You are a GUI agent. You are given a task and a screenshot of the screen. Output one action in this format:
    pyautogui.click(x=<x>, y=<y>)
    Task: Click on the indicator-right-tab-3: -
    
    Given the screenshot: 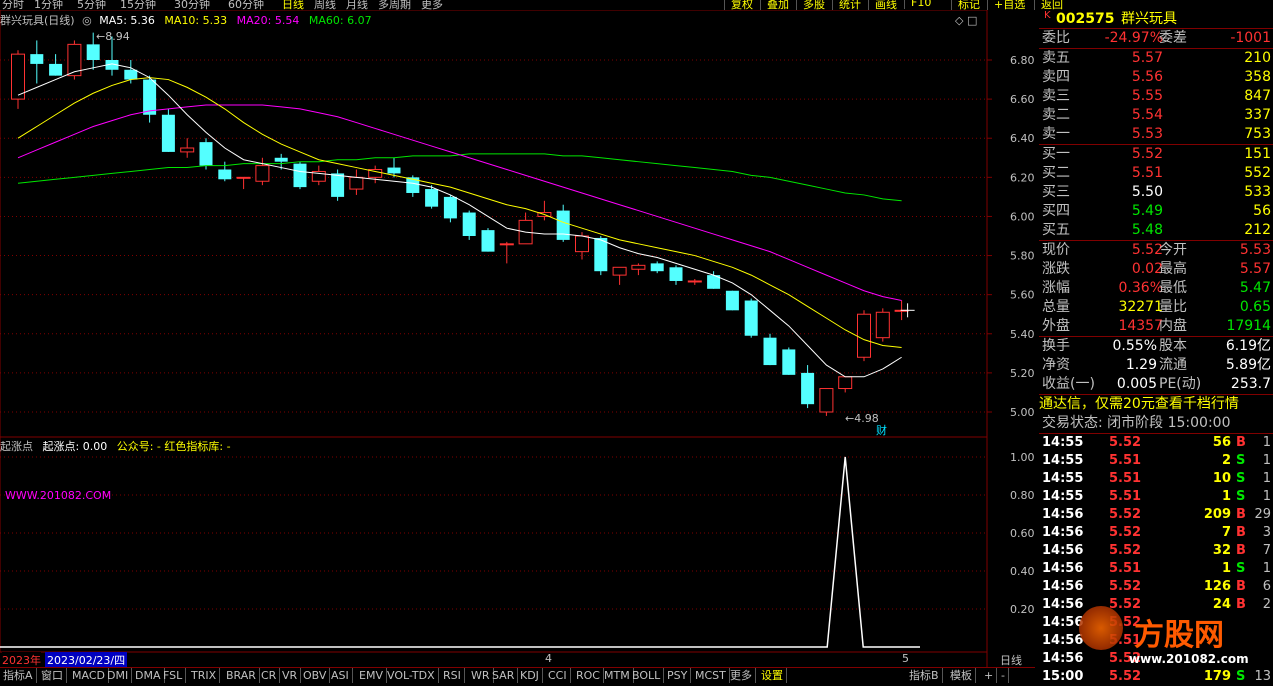 What is the action you would take?
    pyautogui.click(x=1003, y=675)
    